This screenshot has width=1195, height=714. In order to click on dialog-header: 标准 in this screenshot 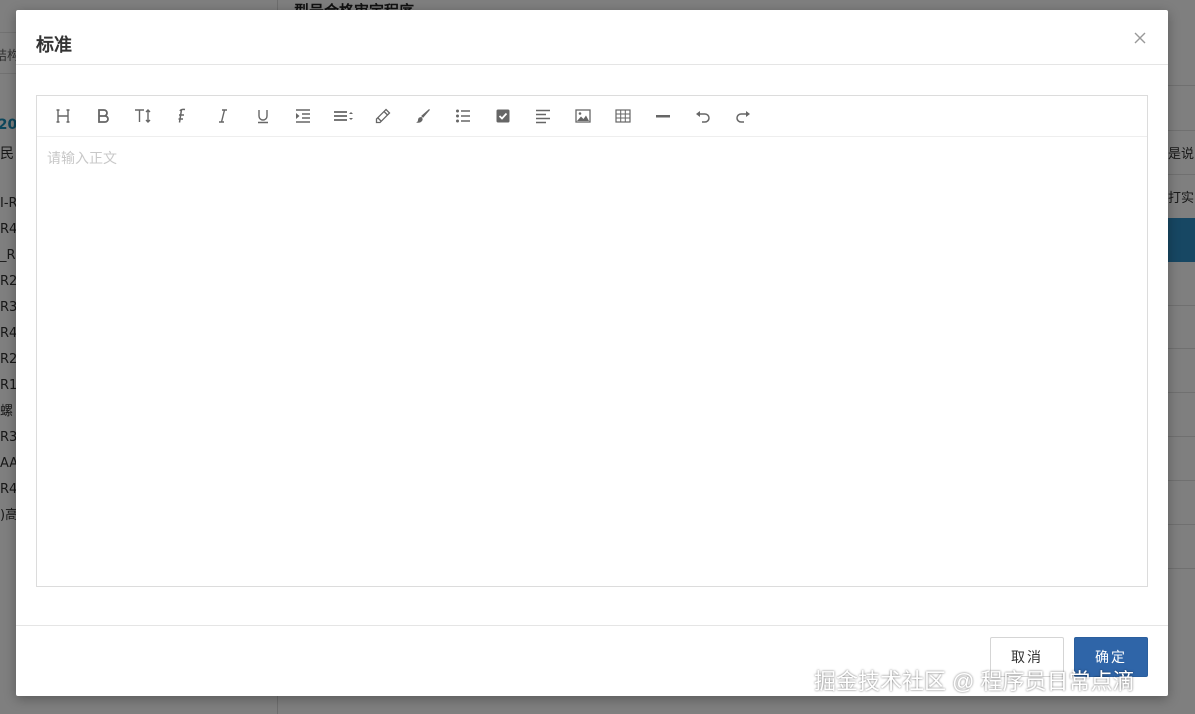, I will do `click(592, 37)`.